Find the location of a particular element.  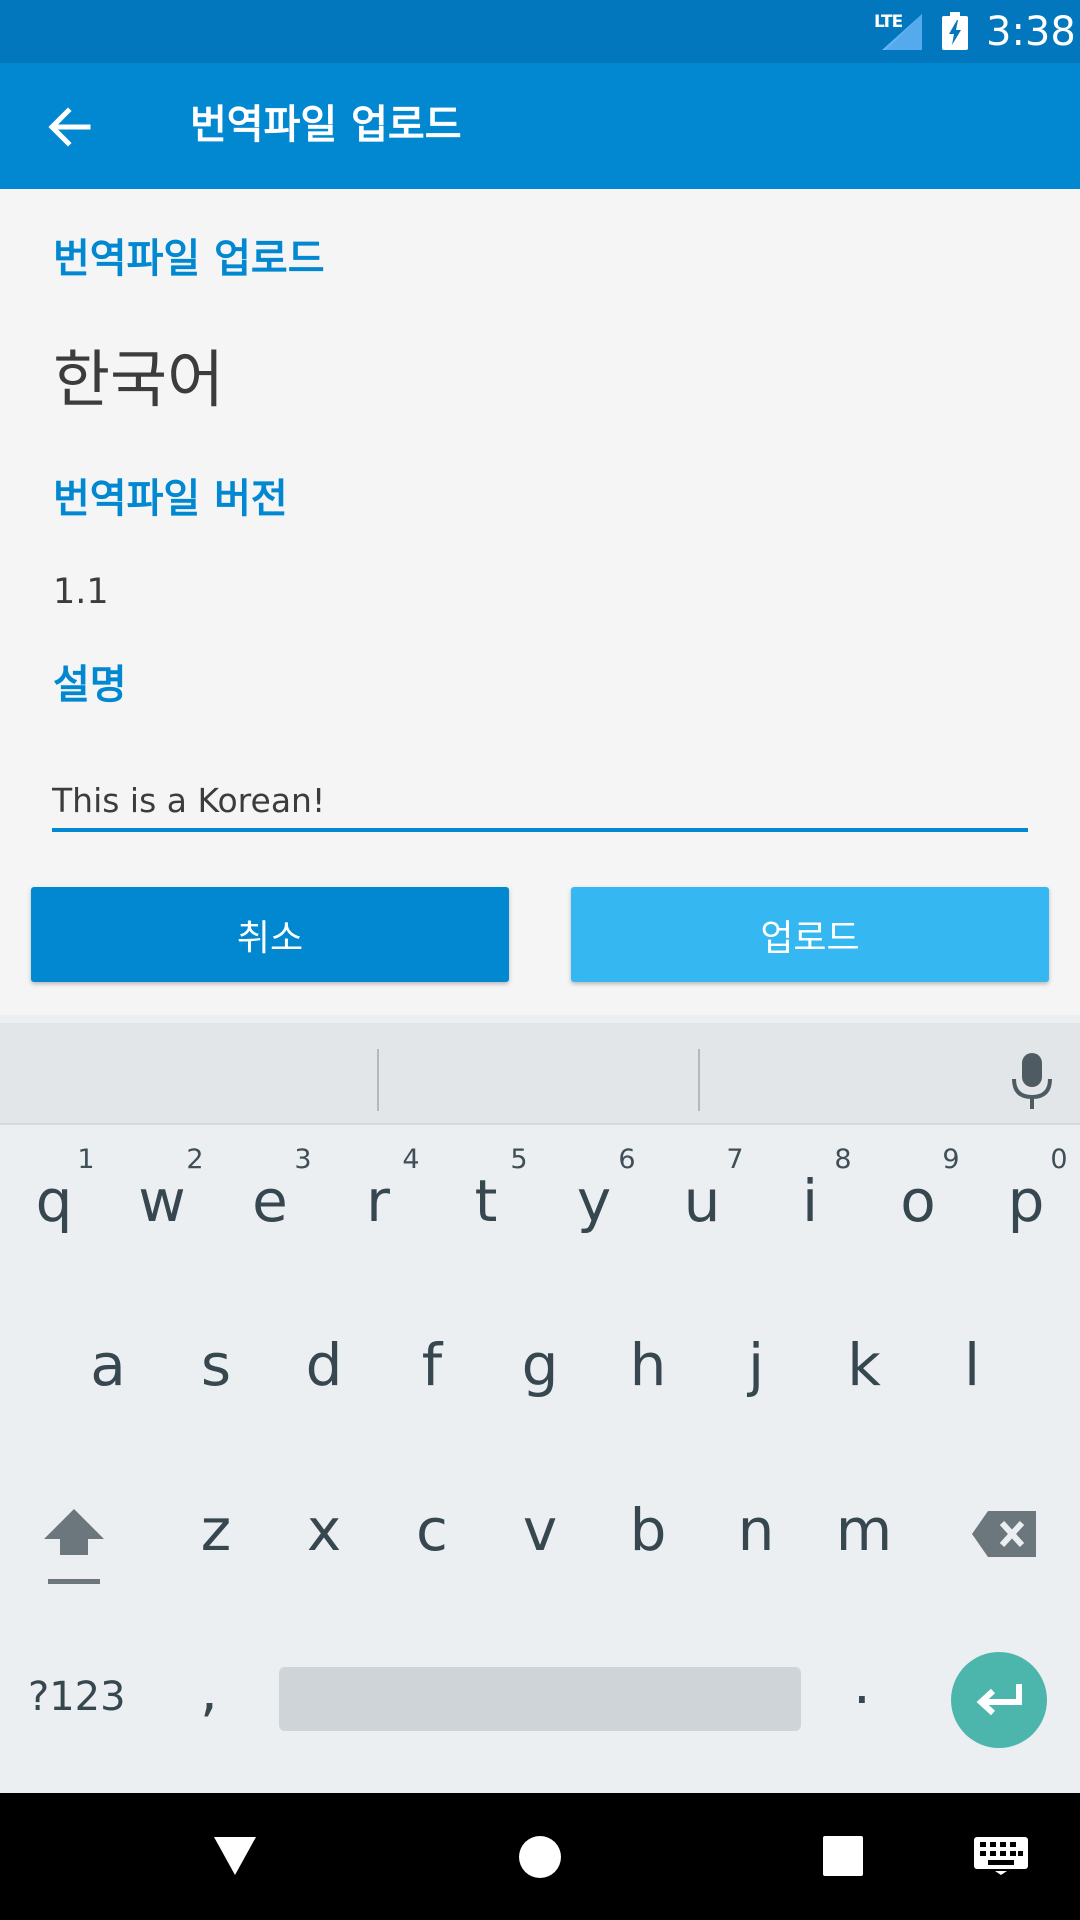

key-g: g is located at coordinates (540, 1365).